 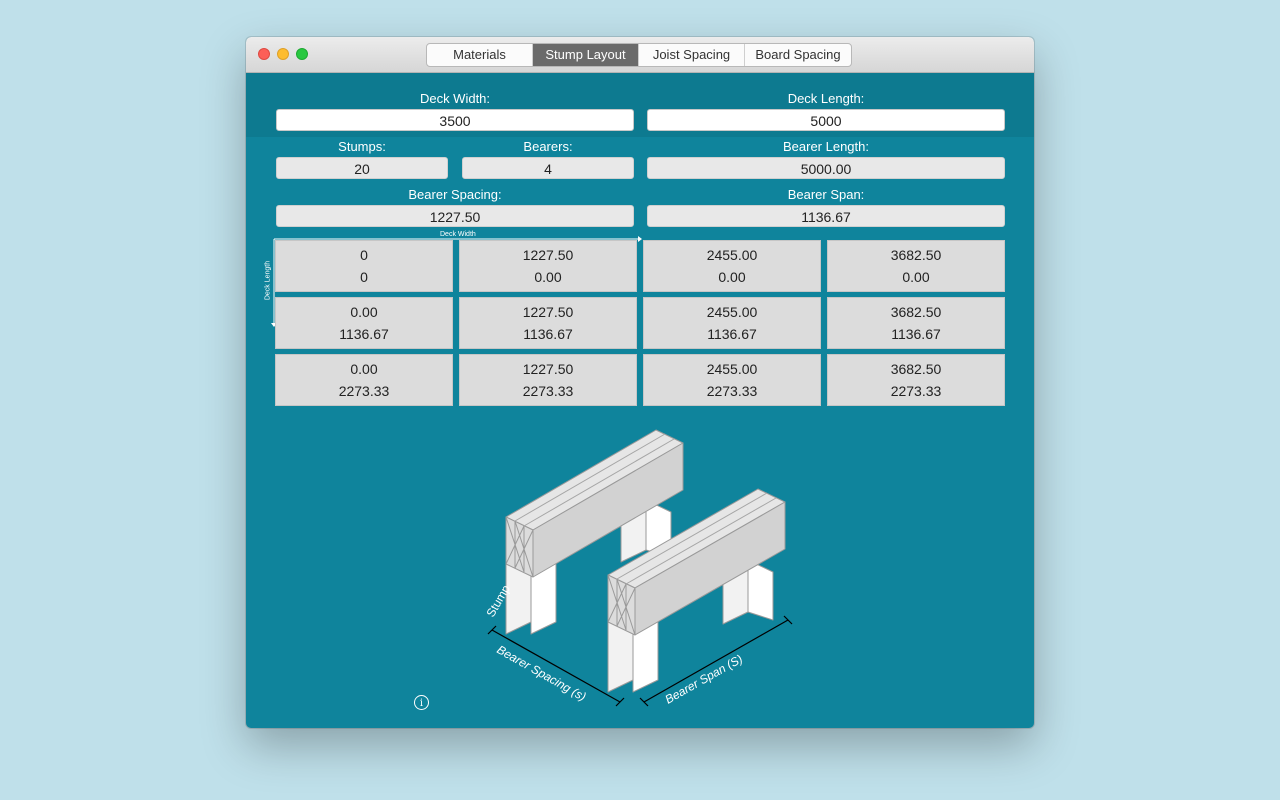 I want to click on cell-x-value: 0, so click(x=364, y=255).